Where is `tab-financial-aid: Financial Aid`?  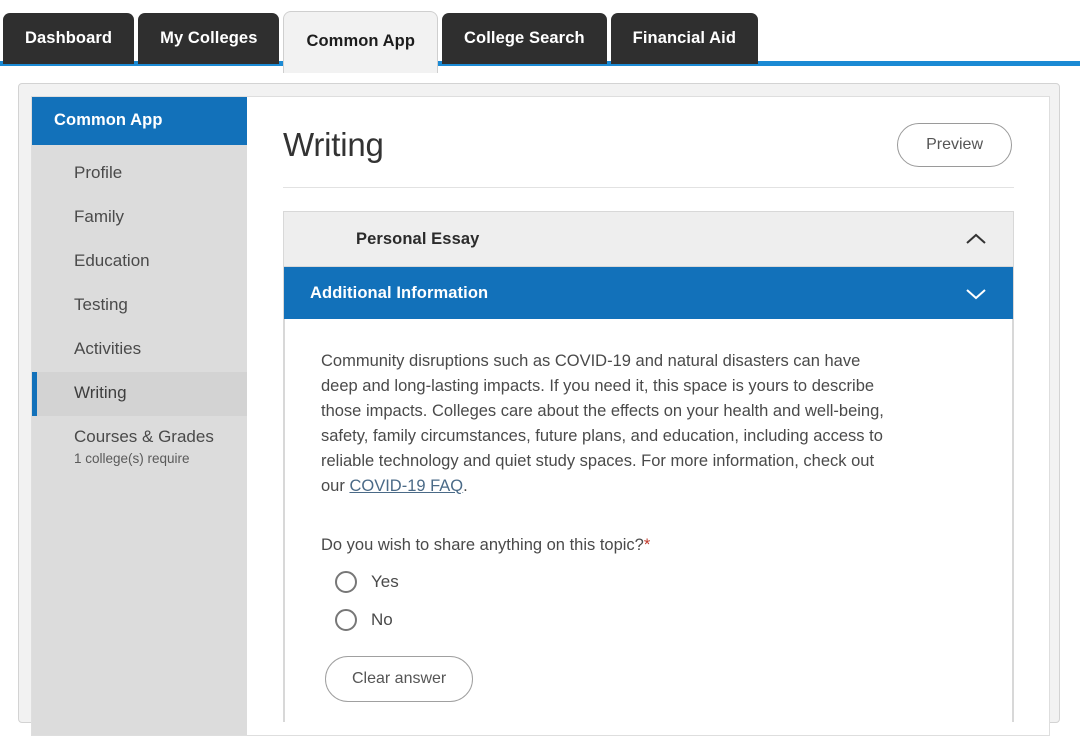
tab-financial-aid: Financial Aid is located at coordinates (684, 38).